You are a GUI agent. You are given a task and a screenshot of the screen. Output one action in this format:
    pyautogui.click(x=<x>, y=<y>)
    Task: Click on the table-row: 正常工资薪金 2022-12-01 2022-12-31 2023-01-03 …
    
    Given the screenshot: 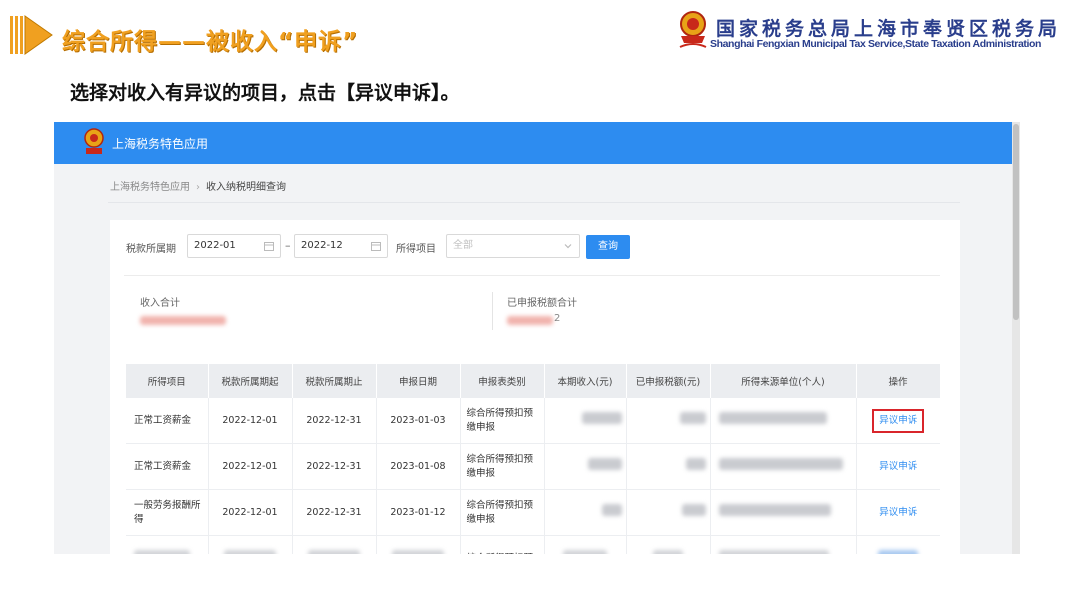 What is the action you would take?
    pyautogui.click(x=533, y=421)
    